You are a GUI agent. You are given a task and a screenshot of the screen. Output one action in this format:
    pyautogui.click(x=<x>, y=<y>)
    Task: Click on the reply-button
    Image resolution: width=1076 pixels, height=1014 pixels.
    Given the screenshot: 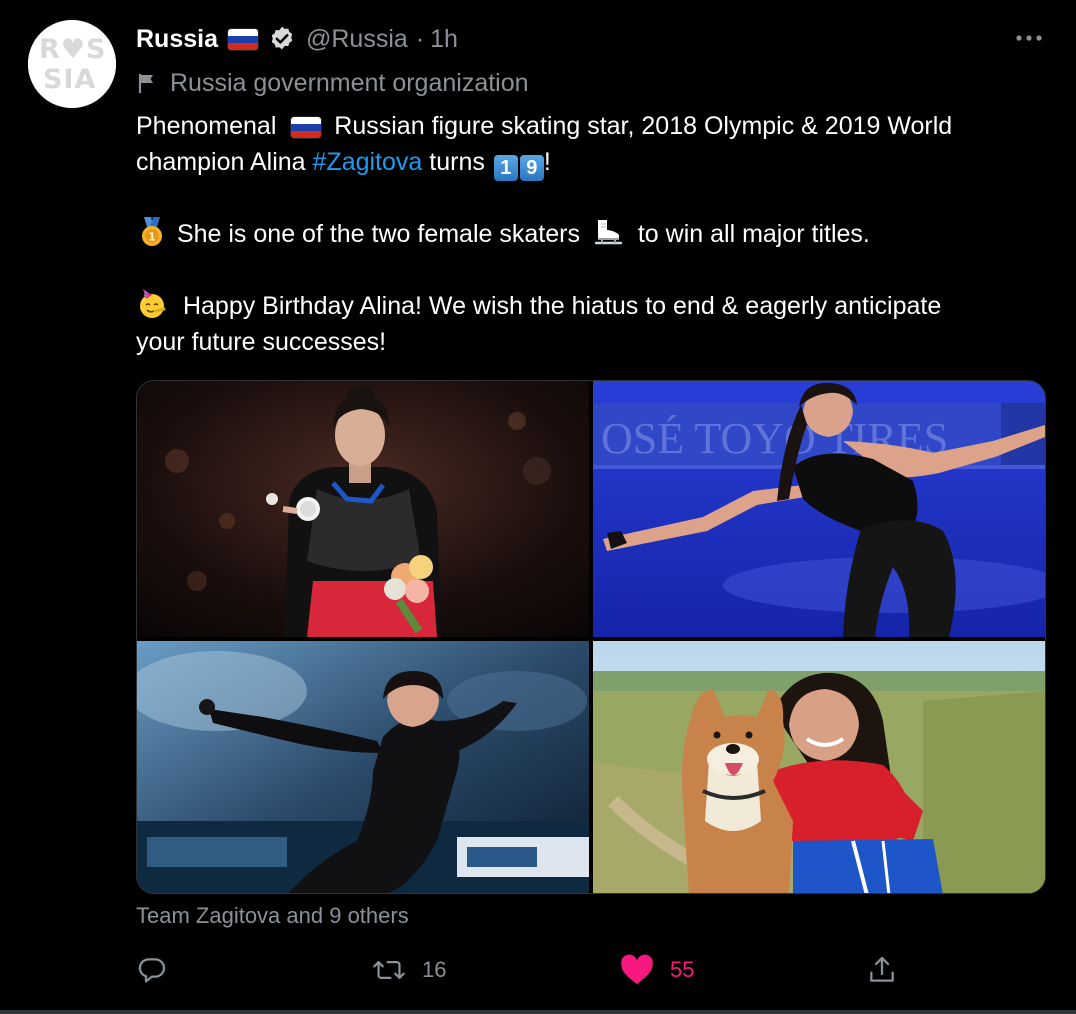 What is the action you would take?
    pyautogui.click(x=160, y=970)
    